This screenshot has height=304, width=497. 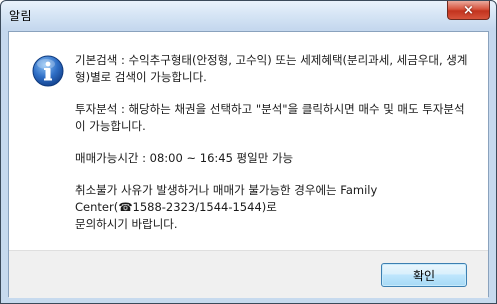 What do you see at coordinates (248, 15) in the screenshot?
I see `title-bar: 알림 ×` at bounding box center [248, 15].